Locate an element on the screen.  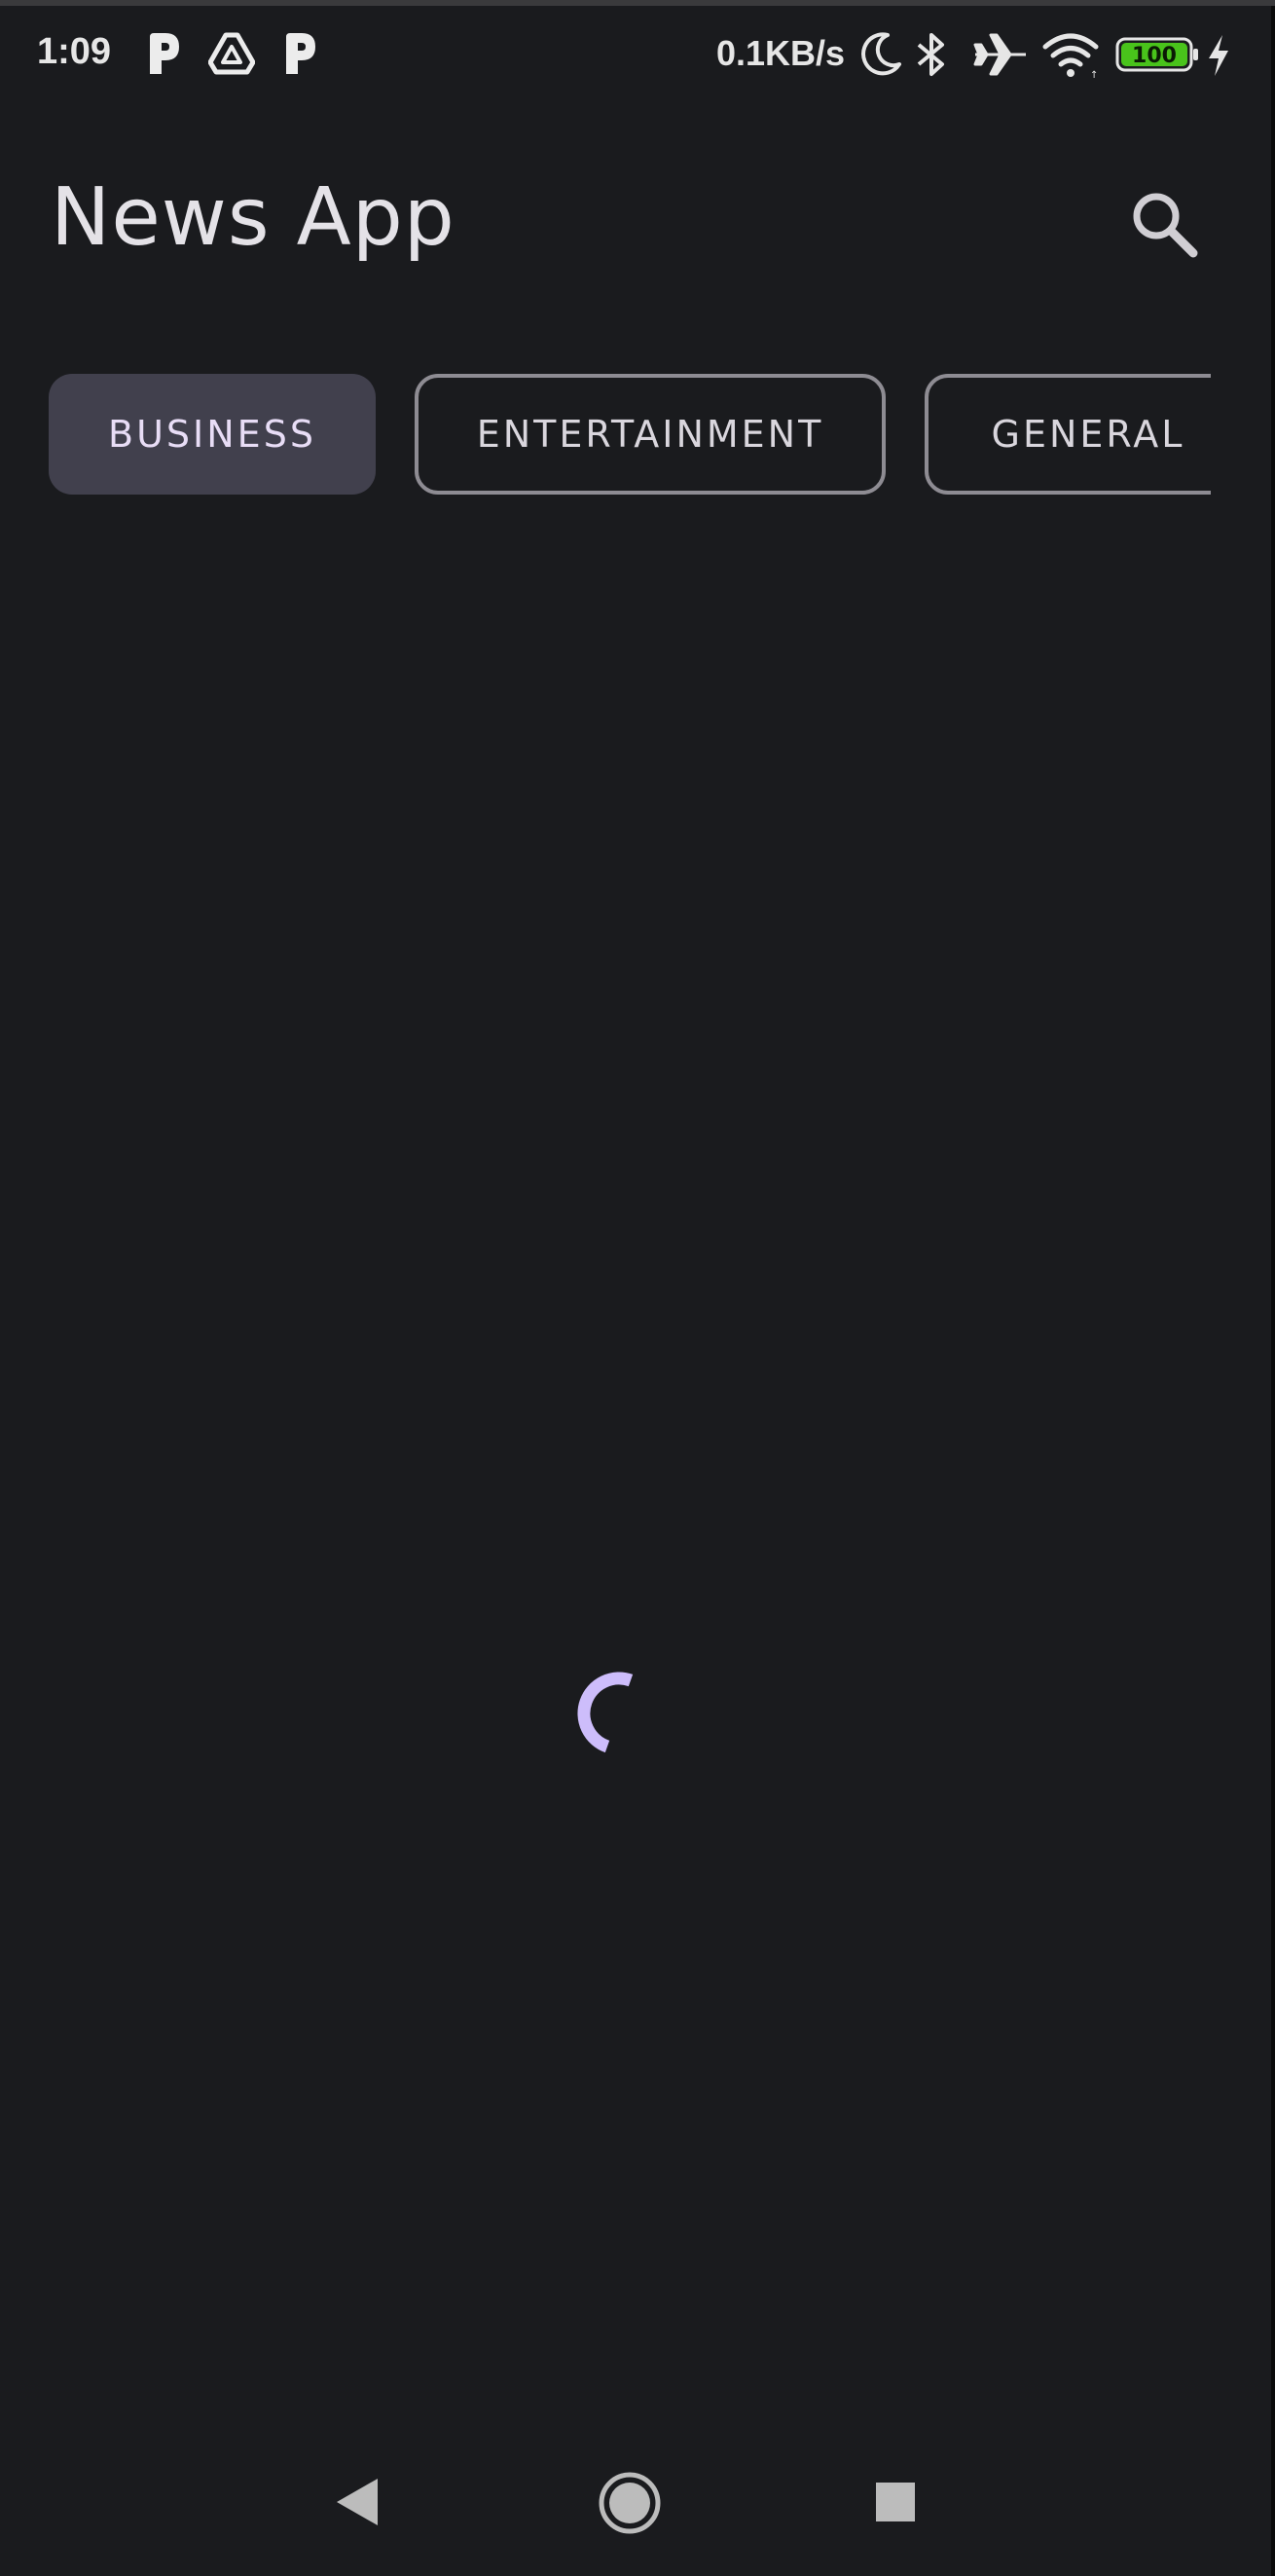
chip-entertainment: ENTERTAINMENT is located at coordinates (650, 434).